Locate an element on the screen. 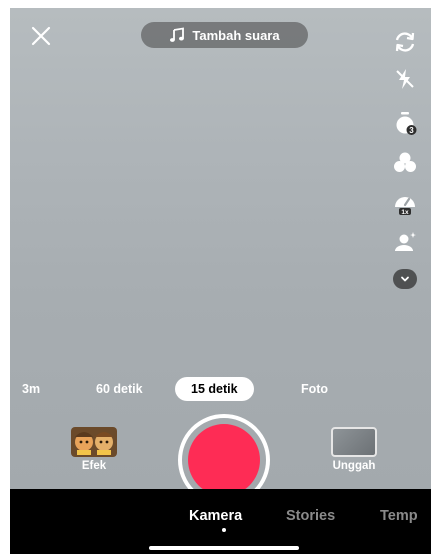  effects-button: Efek is located at coordinates (94, 452).